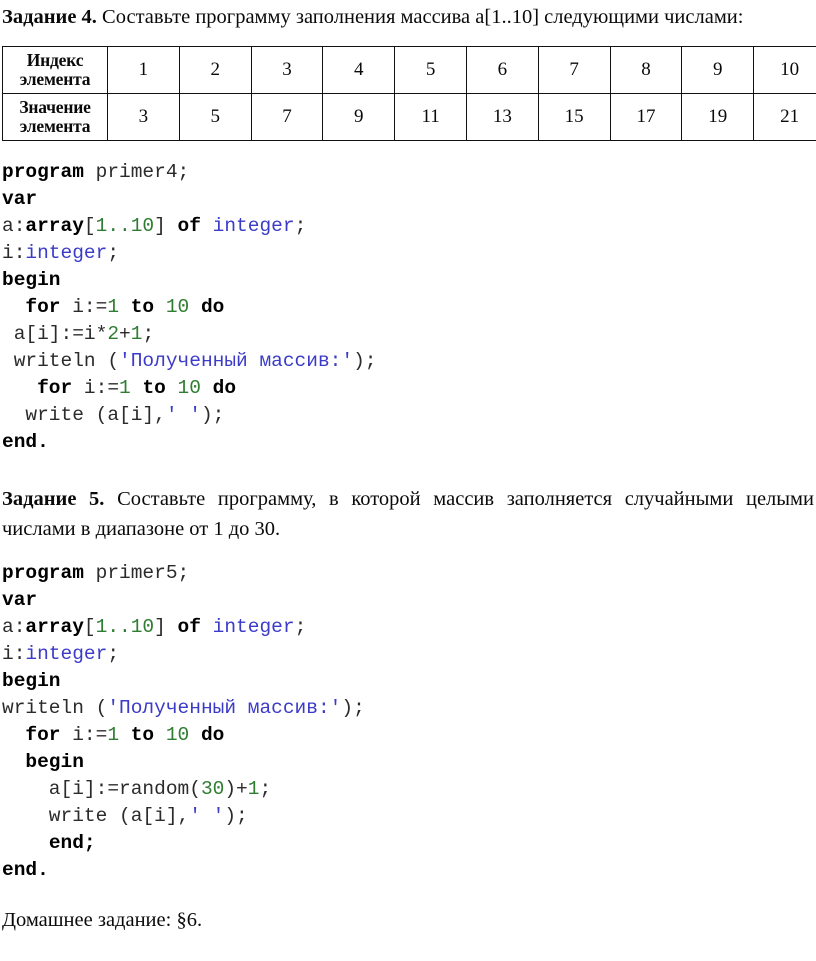 Image resolution: width=816 pixels, height=961 pixels. I want to click on code-token: write (a[i],, so click(84, 415).